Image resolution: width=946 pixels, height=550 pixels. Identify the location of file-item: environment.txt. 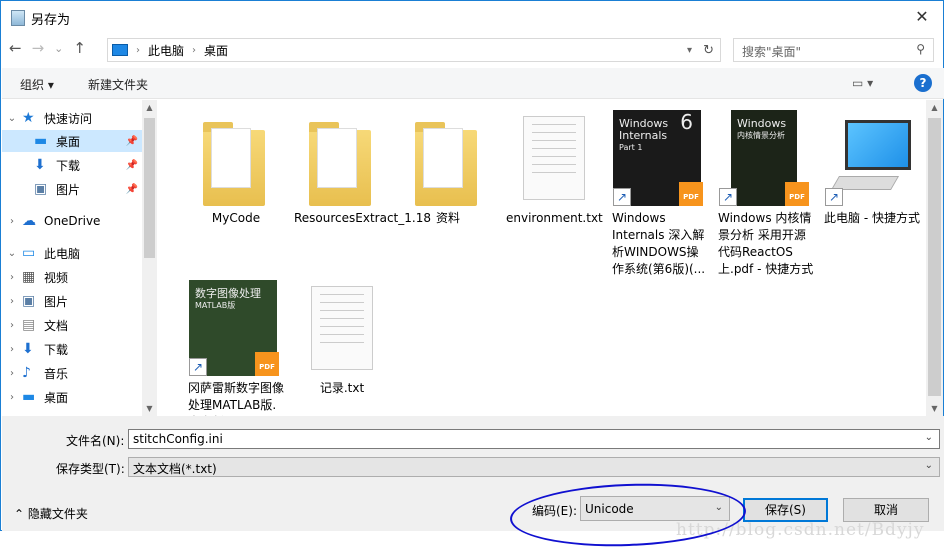
(552, 168).